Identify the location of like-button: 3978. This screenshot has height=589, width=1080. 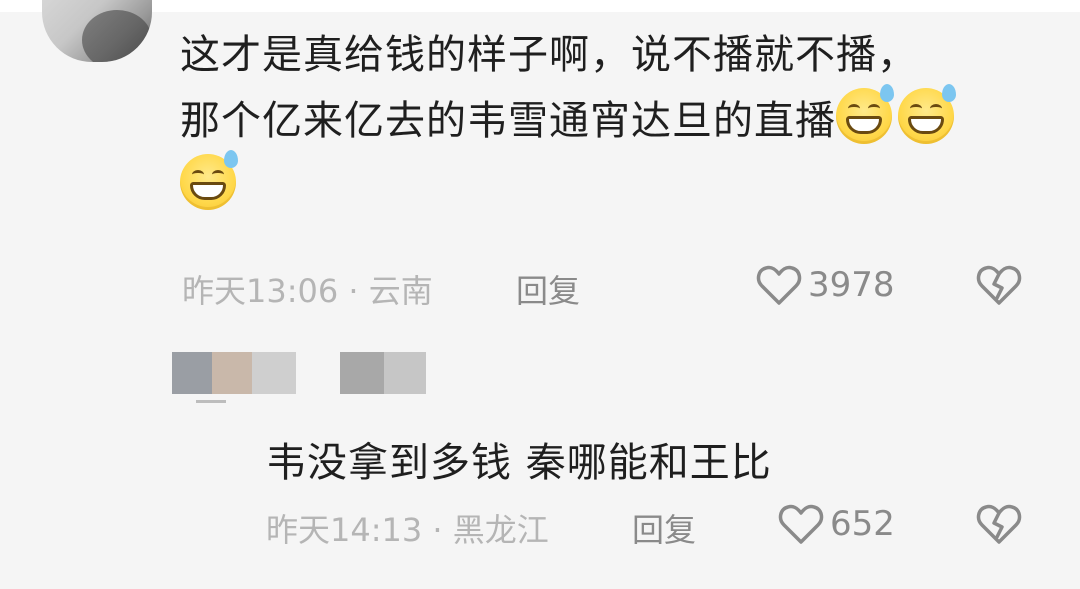
(825, 285).